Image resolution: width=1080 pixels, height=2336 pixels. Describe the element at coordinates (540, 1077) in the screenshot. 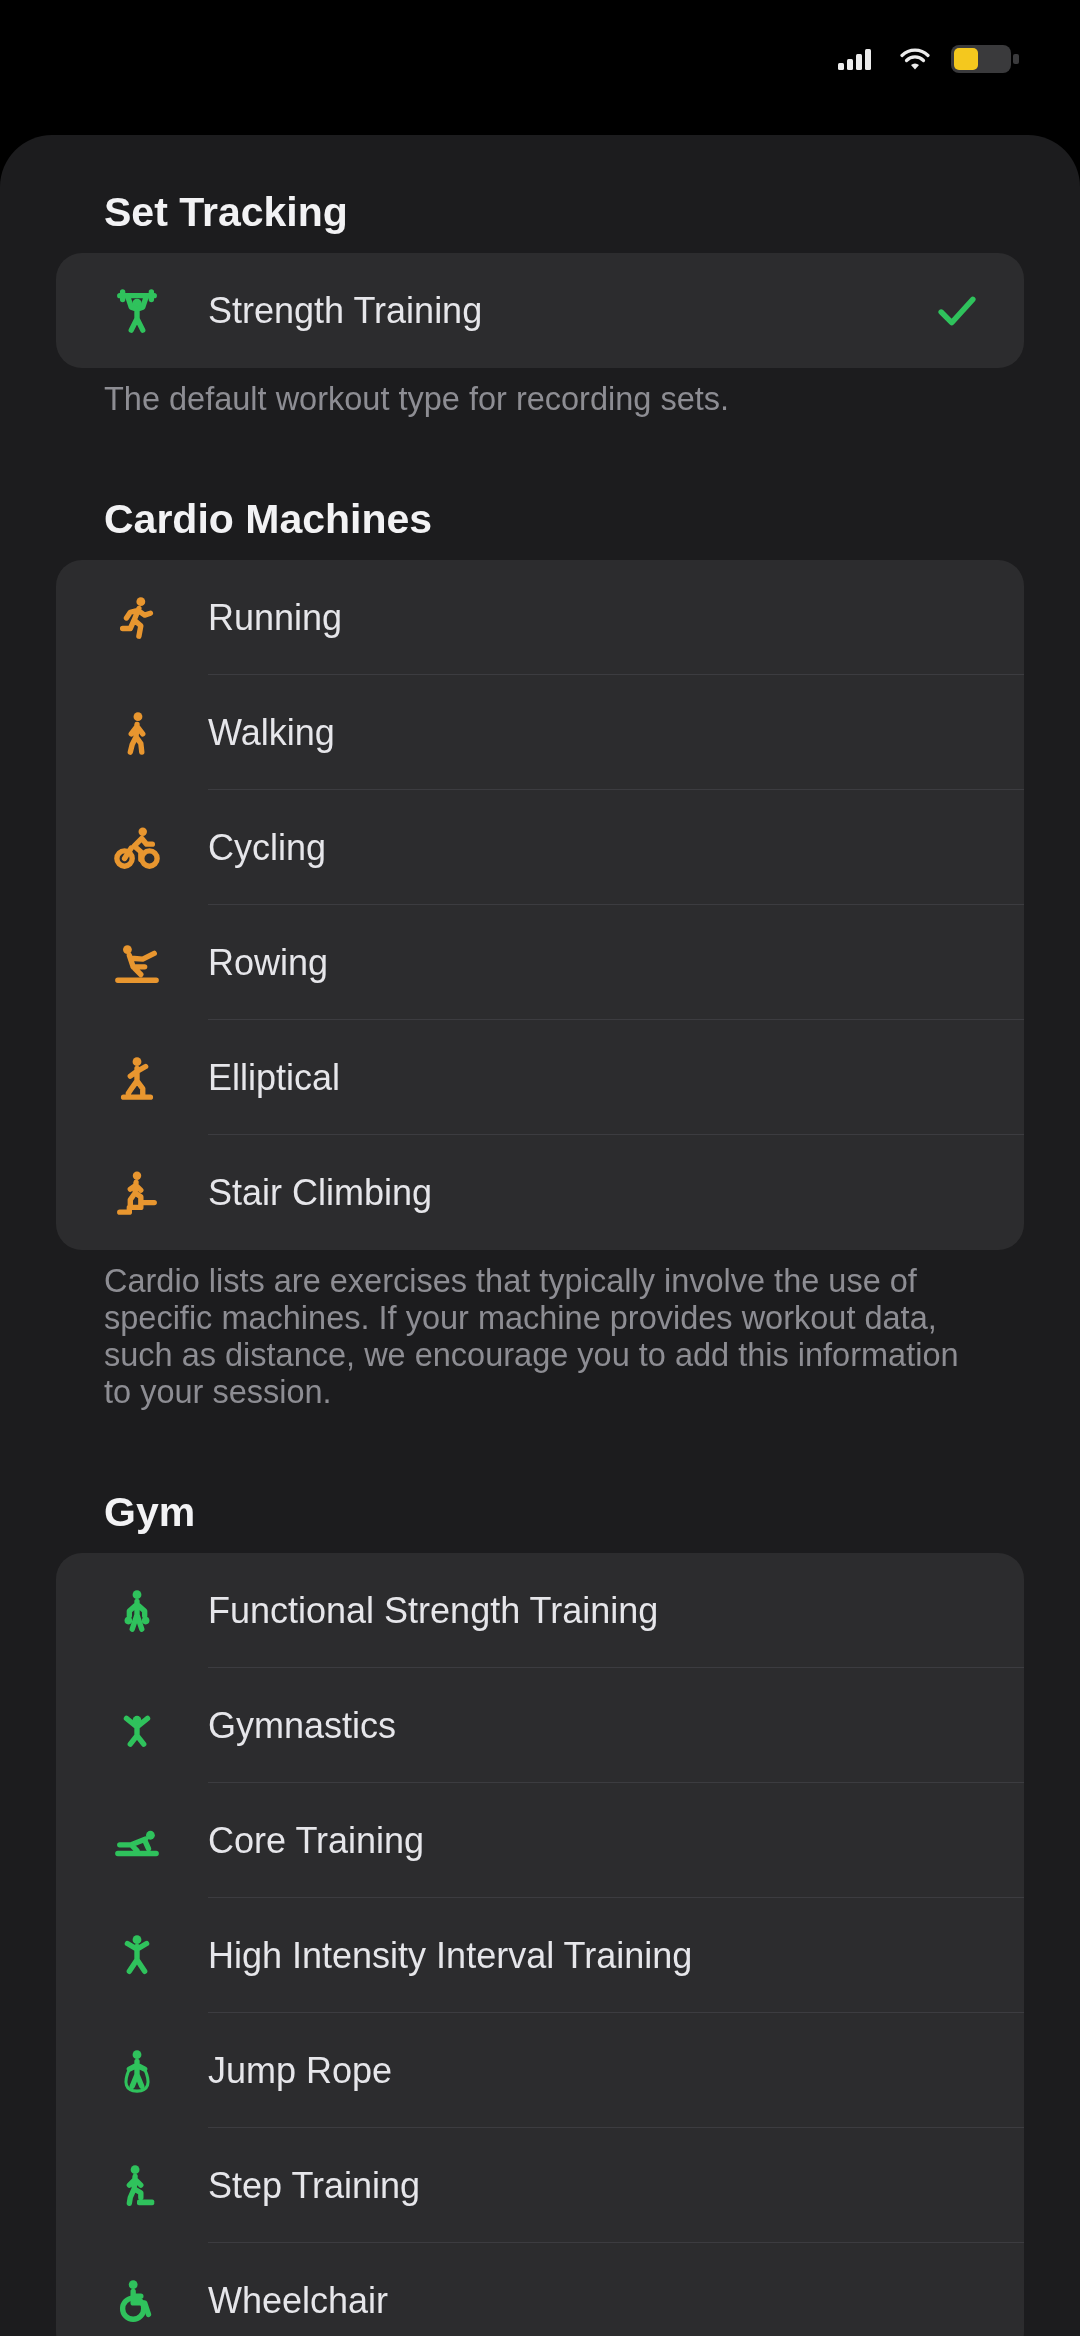

I see `workout-type-row: Elliptical` at that location.